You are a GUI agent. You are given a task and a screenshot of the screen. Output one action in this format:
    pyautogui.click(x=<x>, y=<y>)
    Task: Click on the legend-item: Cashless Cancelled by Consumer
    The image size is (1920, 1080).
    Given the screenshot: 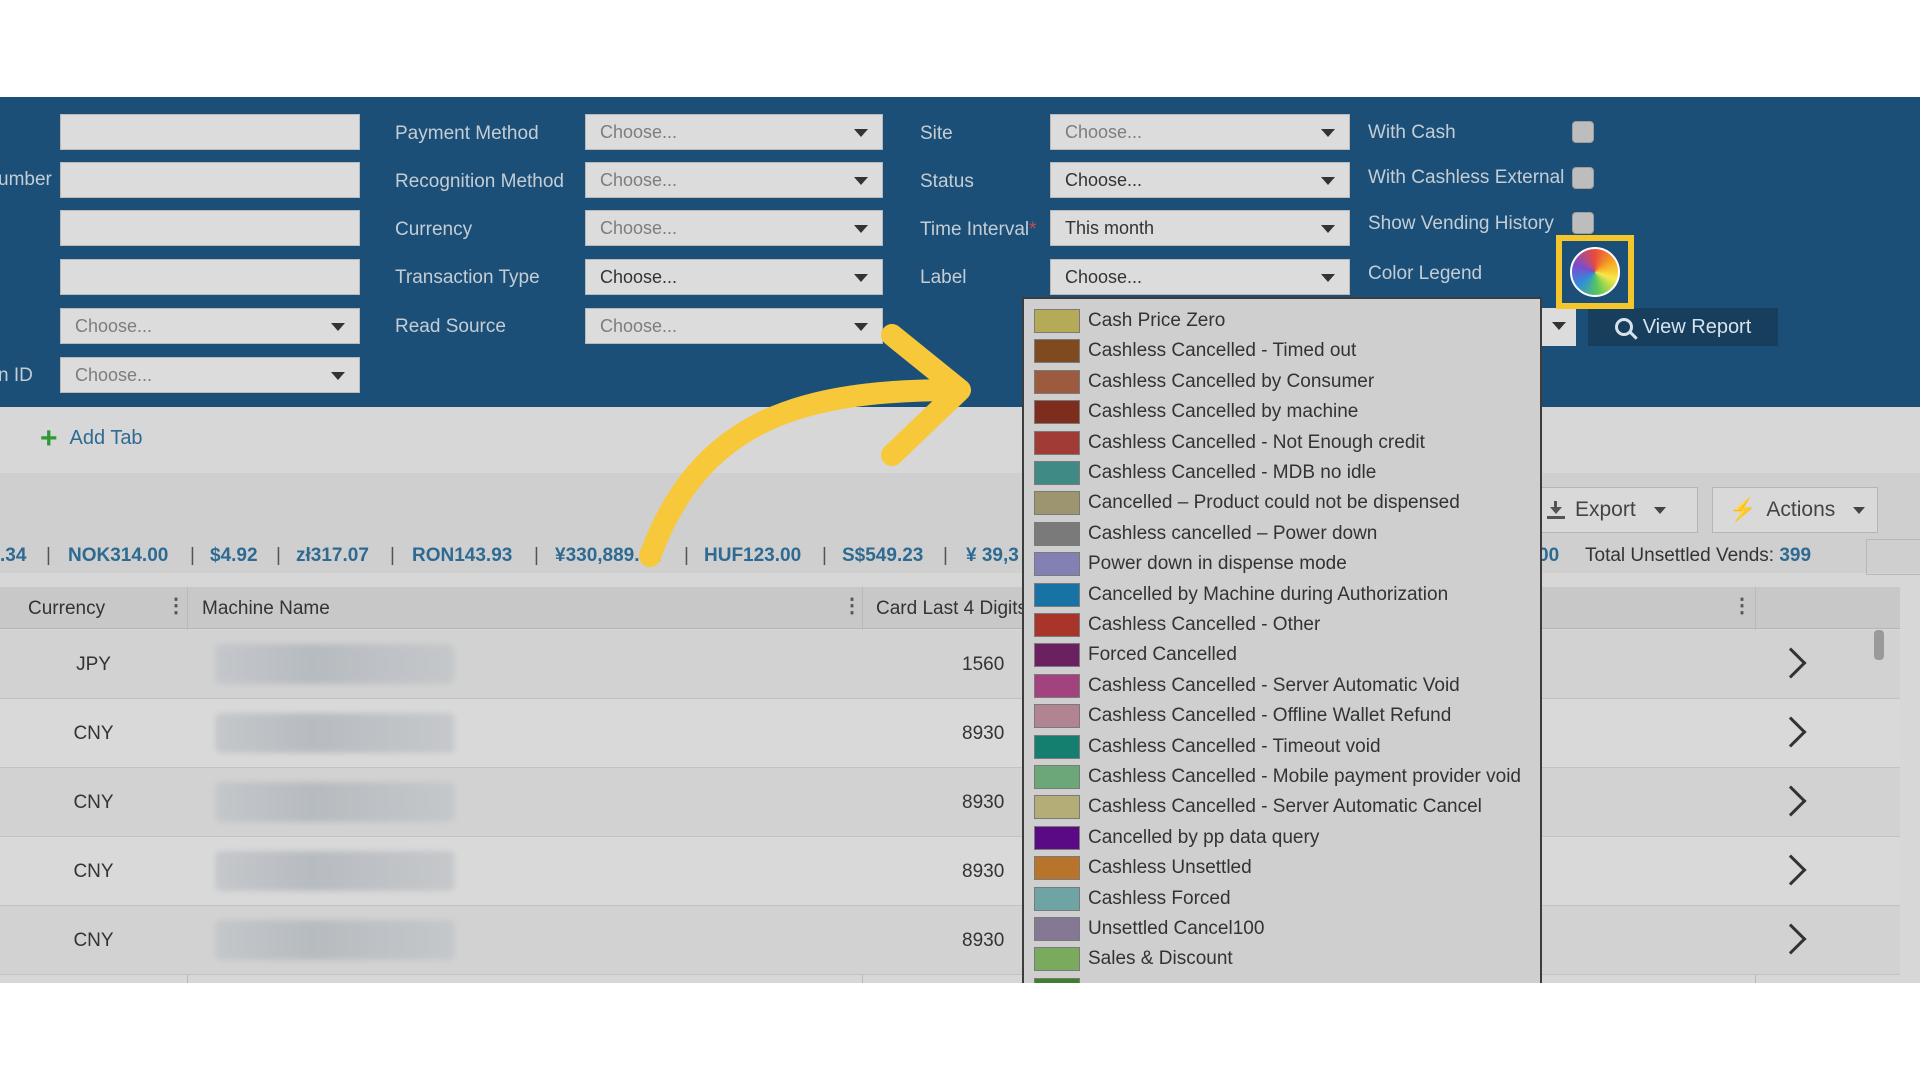 What is the action you would take?
    pyautogui.click(x=1204, y=382)
    